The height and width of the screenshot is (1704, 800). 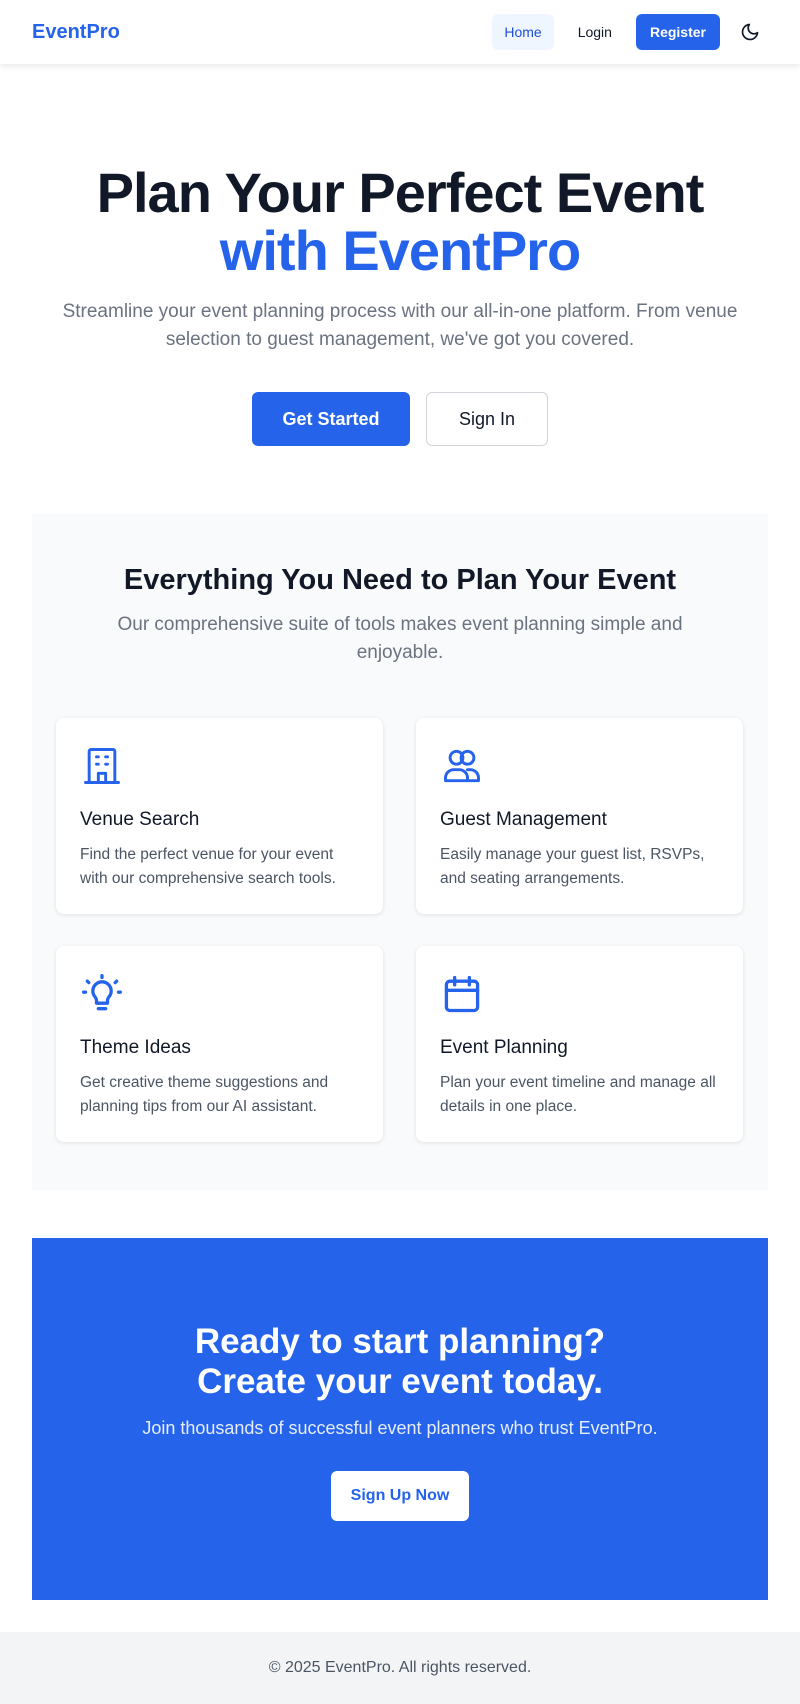 I want to click on copyright-text: © 2025 EventPro. All rights reserved., so click(x=400, y=1667).